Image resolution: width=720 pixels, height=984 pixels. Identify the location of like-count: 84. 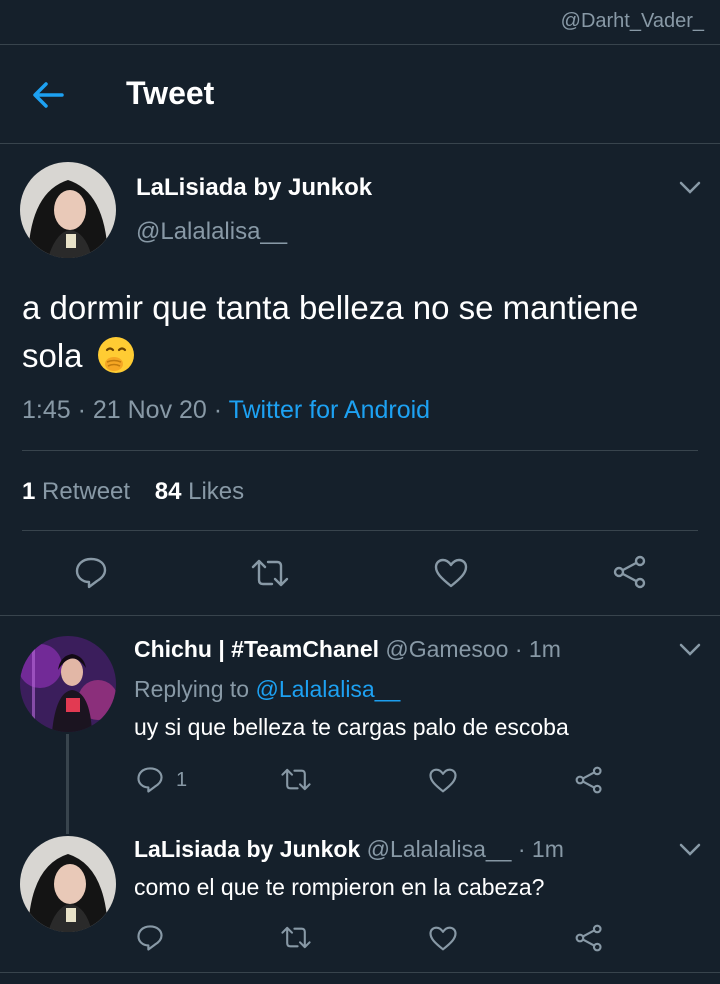
(168, 491).